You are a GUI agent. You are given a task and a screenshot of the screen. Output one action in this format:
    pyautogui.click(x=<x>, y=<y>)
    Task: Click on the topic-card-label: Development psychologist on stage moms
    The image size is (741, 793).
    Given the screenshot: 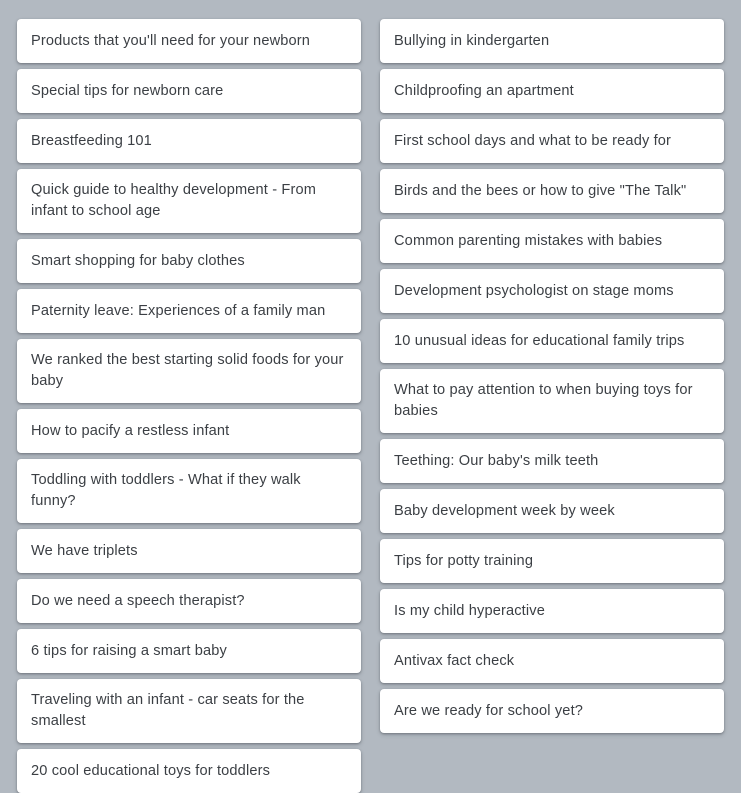 What is the action you would take?
    pyautogui.click(x=534, y=290)
    